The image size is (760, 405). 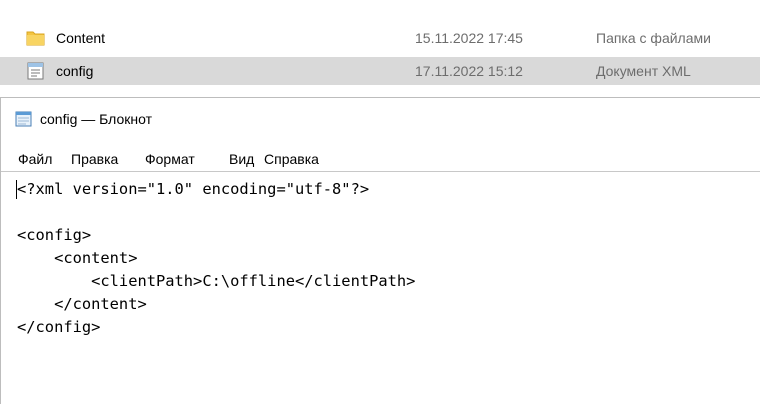 What do you see at coordinates (380, 156) in the screenshot?
I see `menu-bar: Файл Правка Формат Вид Справка` at bounding box center [380, 156].